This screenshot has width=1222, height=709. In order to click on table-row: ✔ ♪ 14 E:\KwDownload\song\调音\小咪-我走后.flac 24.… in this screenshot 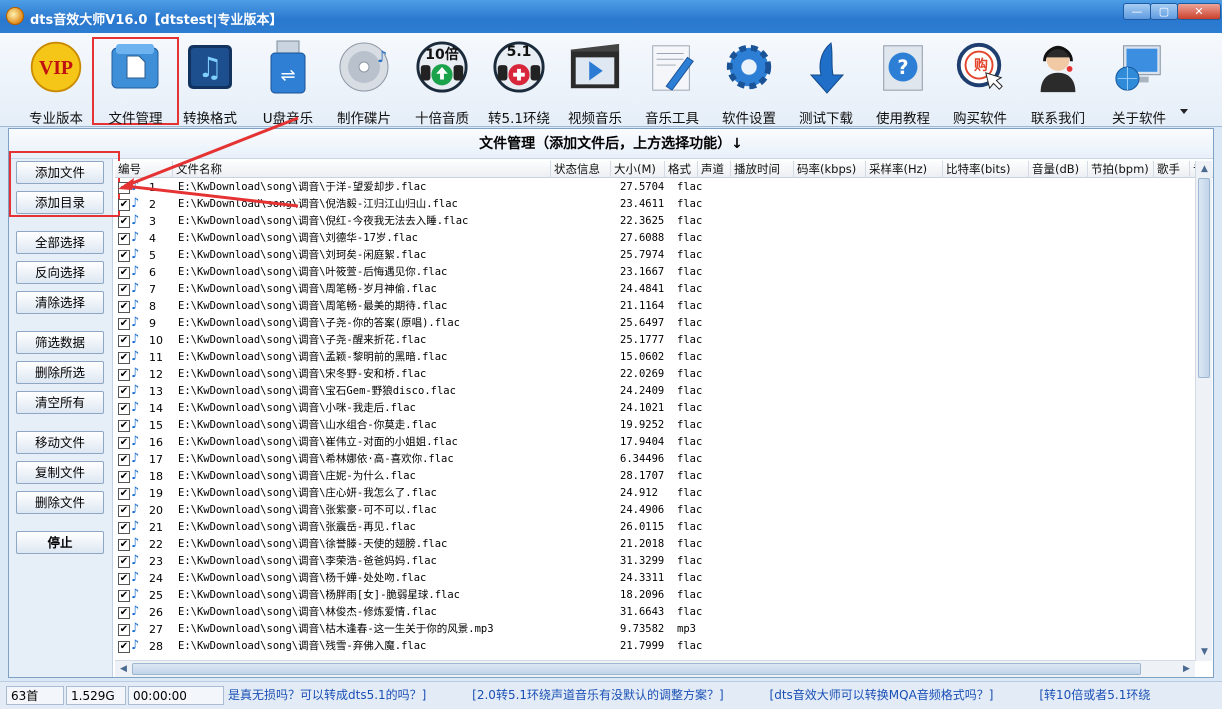, I will do `click(656, 408)`.